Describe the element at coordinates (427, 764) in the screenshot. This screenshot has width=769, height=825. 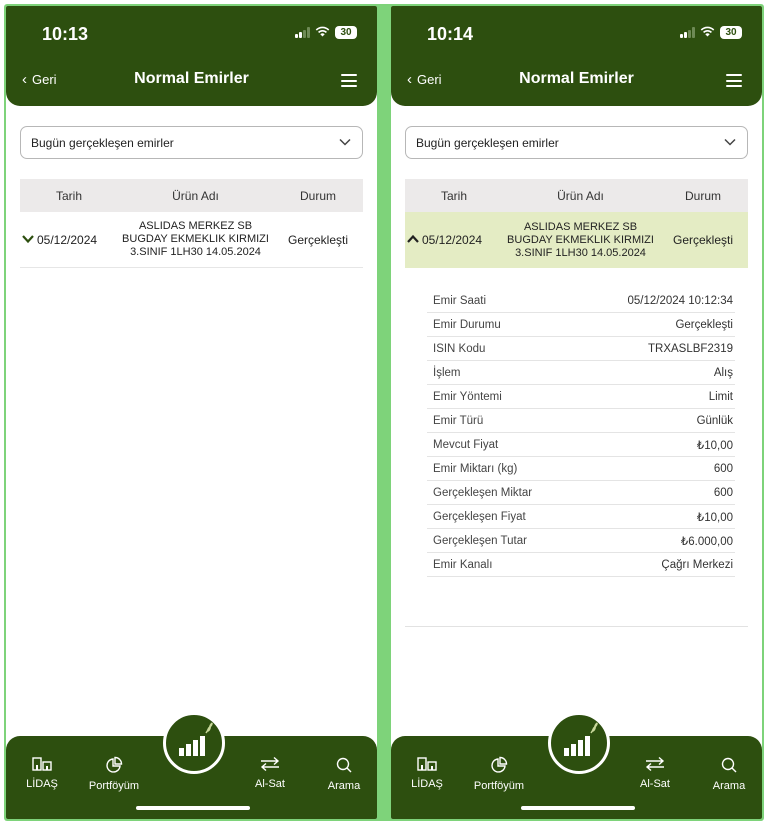
I see `building-icon` at that location.